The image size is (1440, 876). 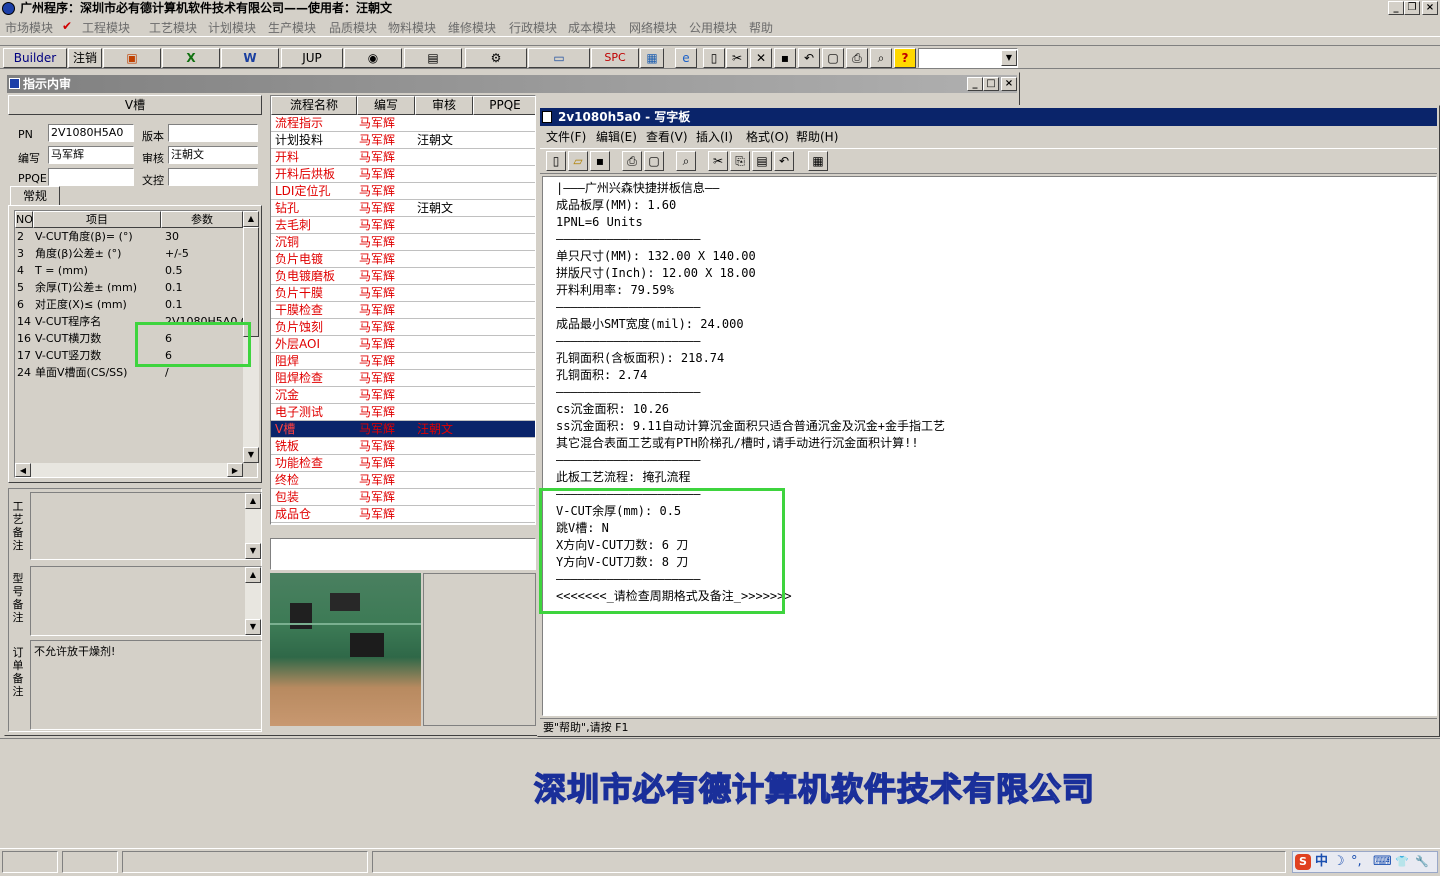 What do you see at coordinates (718, 161) in the screenshot?
I see `wp-cut-icon: ✂` at bounding box center [718, 161].